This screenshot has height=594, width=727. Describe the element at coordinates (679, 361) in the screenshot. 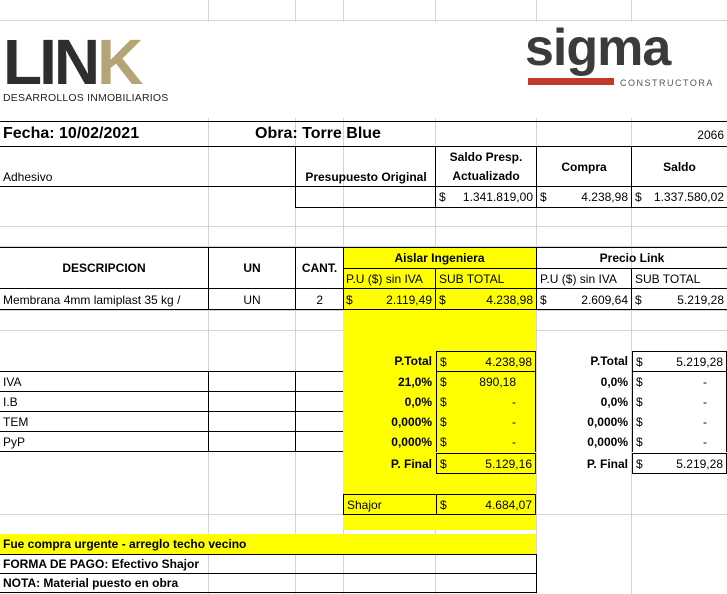

I see `link-ptotal-value: $5.219,28` at that location.